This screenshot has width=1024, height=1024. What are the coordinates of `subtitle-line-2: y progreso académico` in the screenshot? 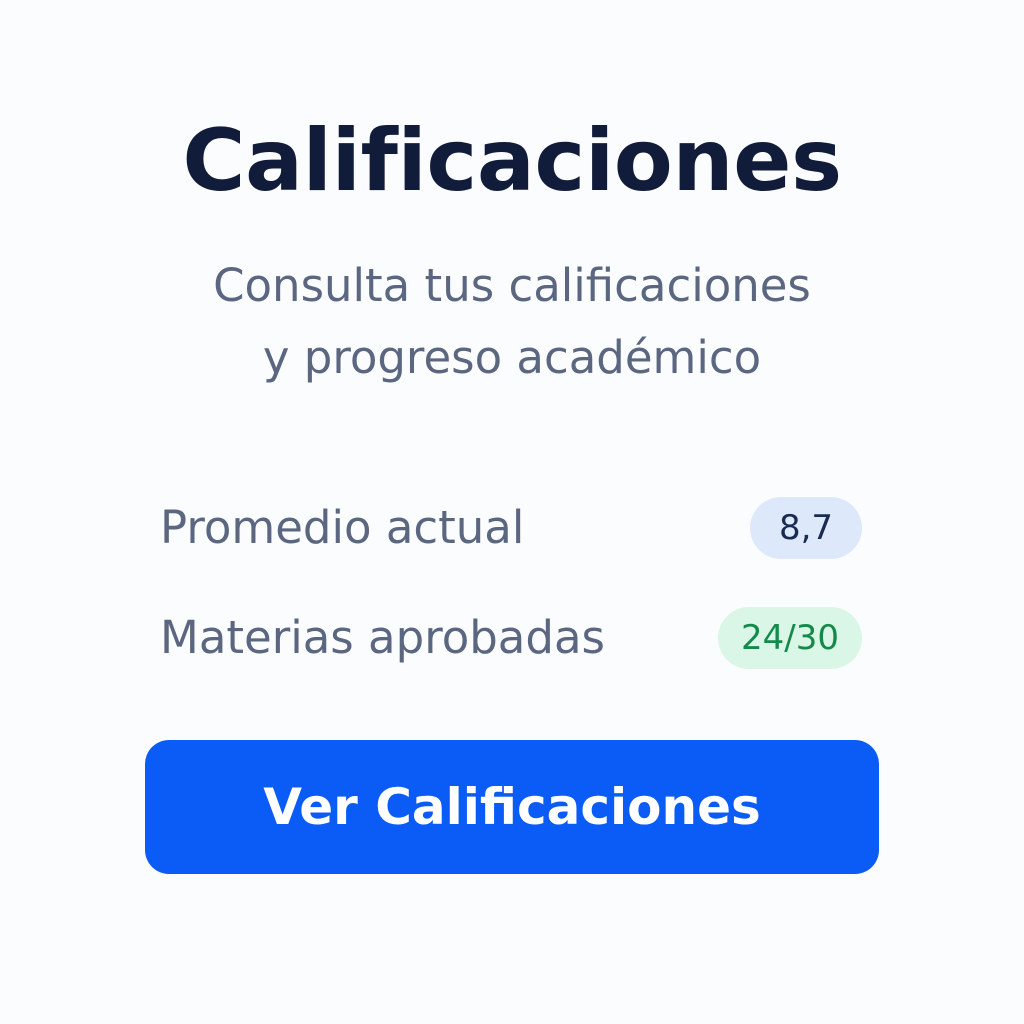 It's located at (512, 357).